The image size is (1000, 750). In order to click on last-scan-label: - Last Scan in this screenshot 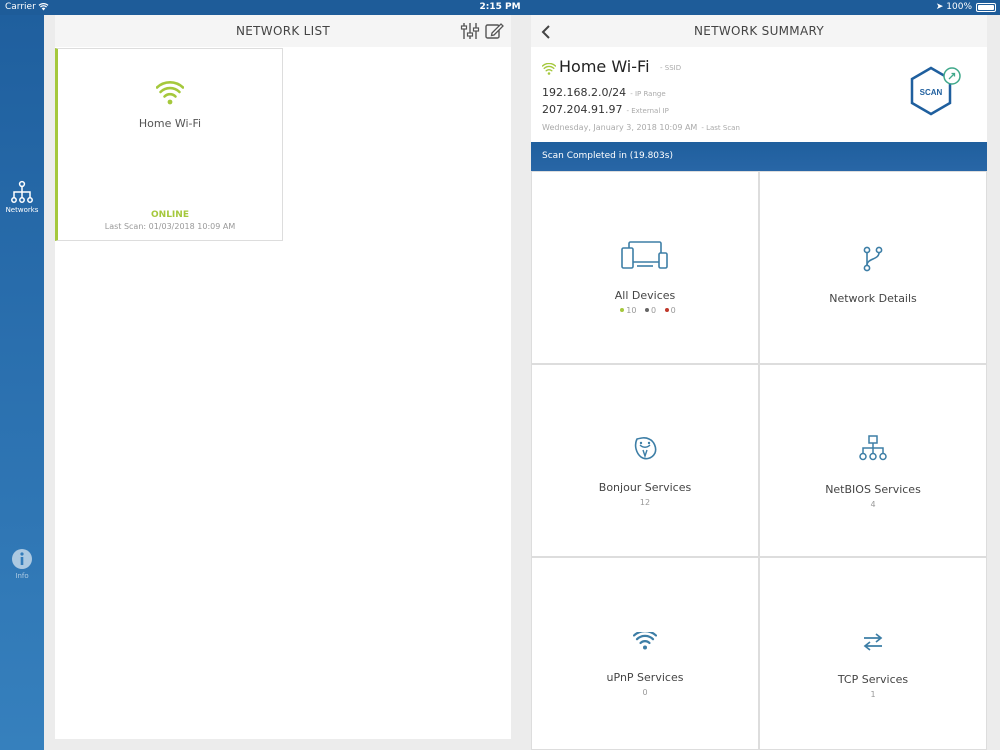, I will do `click(720, 128)`.